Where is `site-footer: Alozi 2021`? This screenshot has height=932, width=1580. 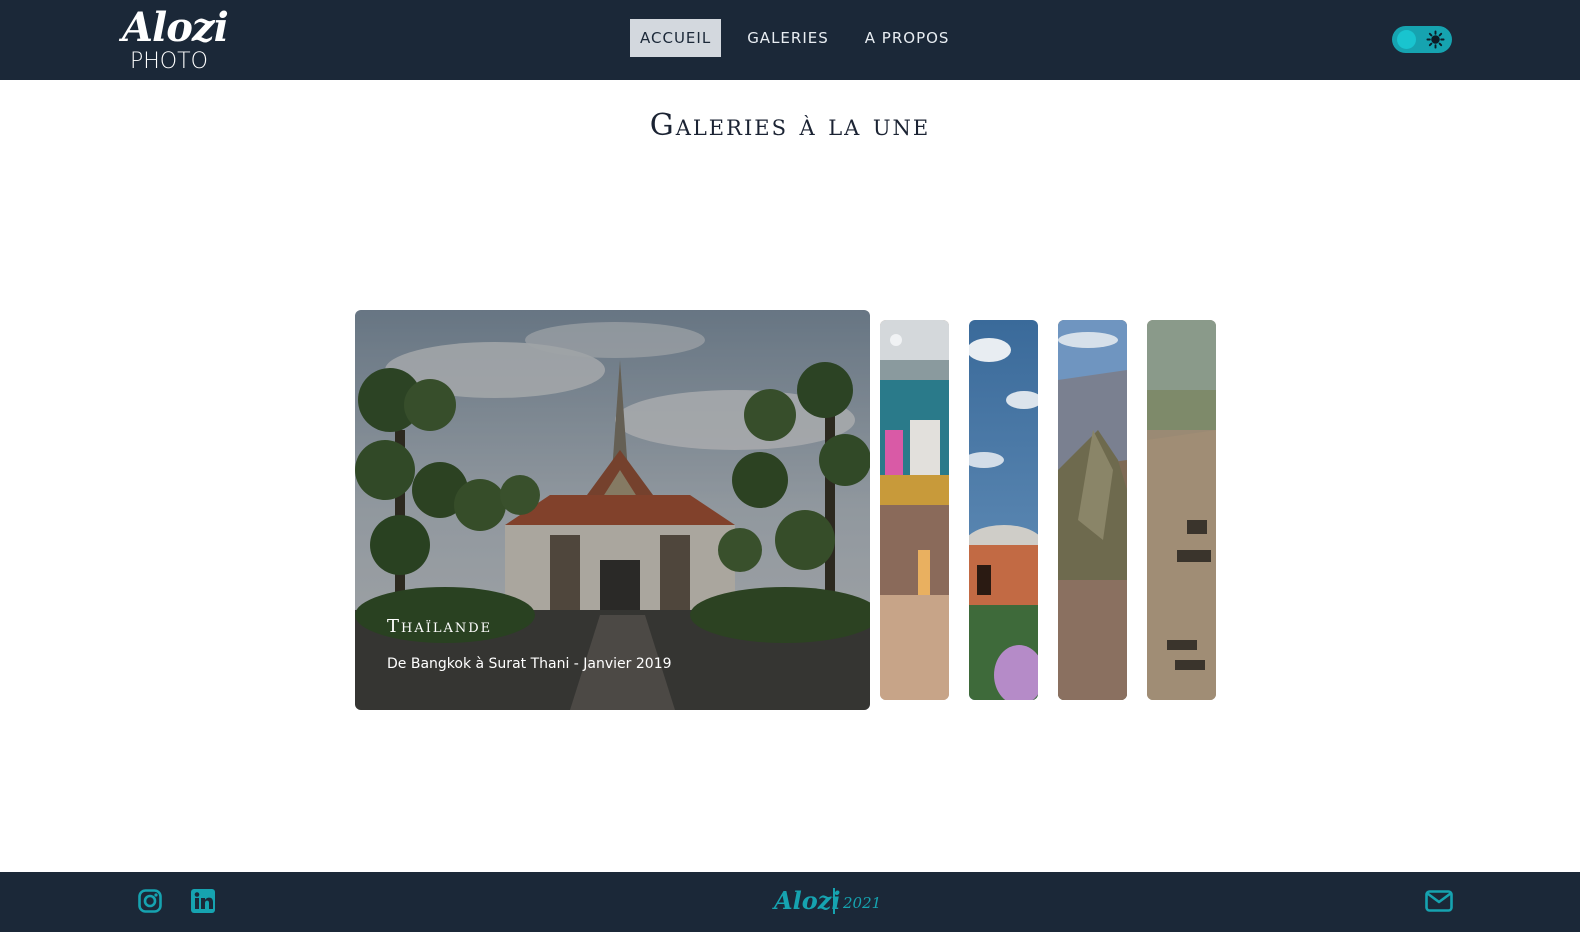
site-footer: Alozi 2021 is located at coordinates (790, 902).